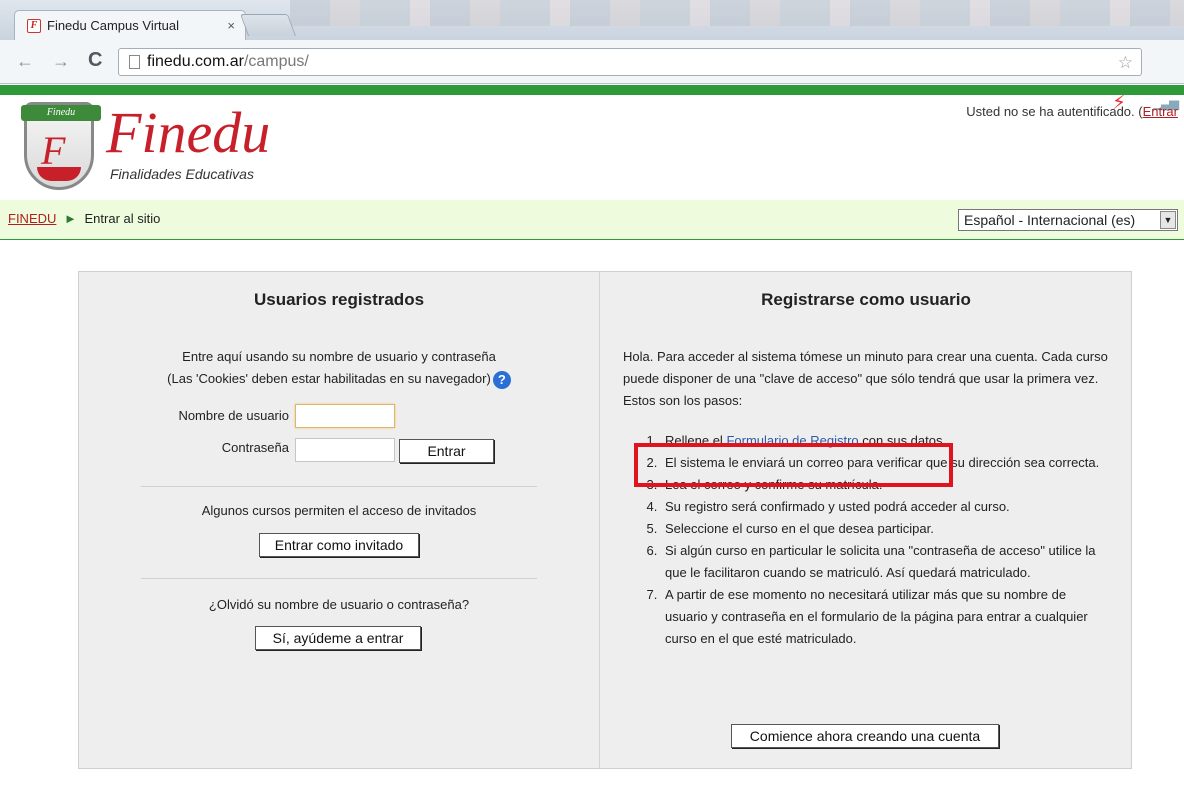 Image resolution: width=1184 pixels, height=789 pixels. I want to click on shield-stripe, so click(59, 174).